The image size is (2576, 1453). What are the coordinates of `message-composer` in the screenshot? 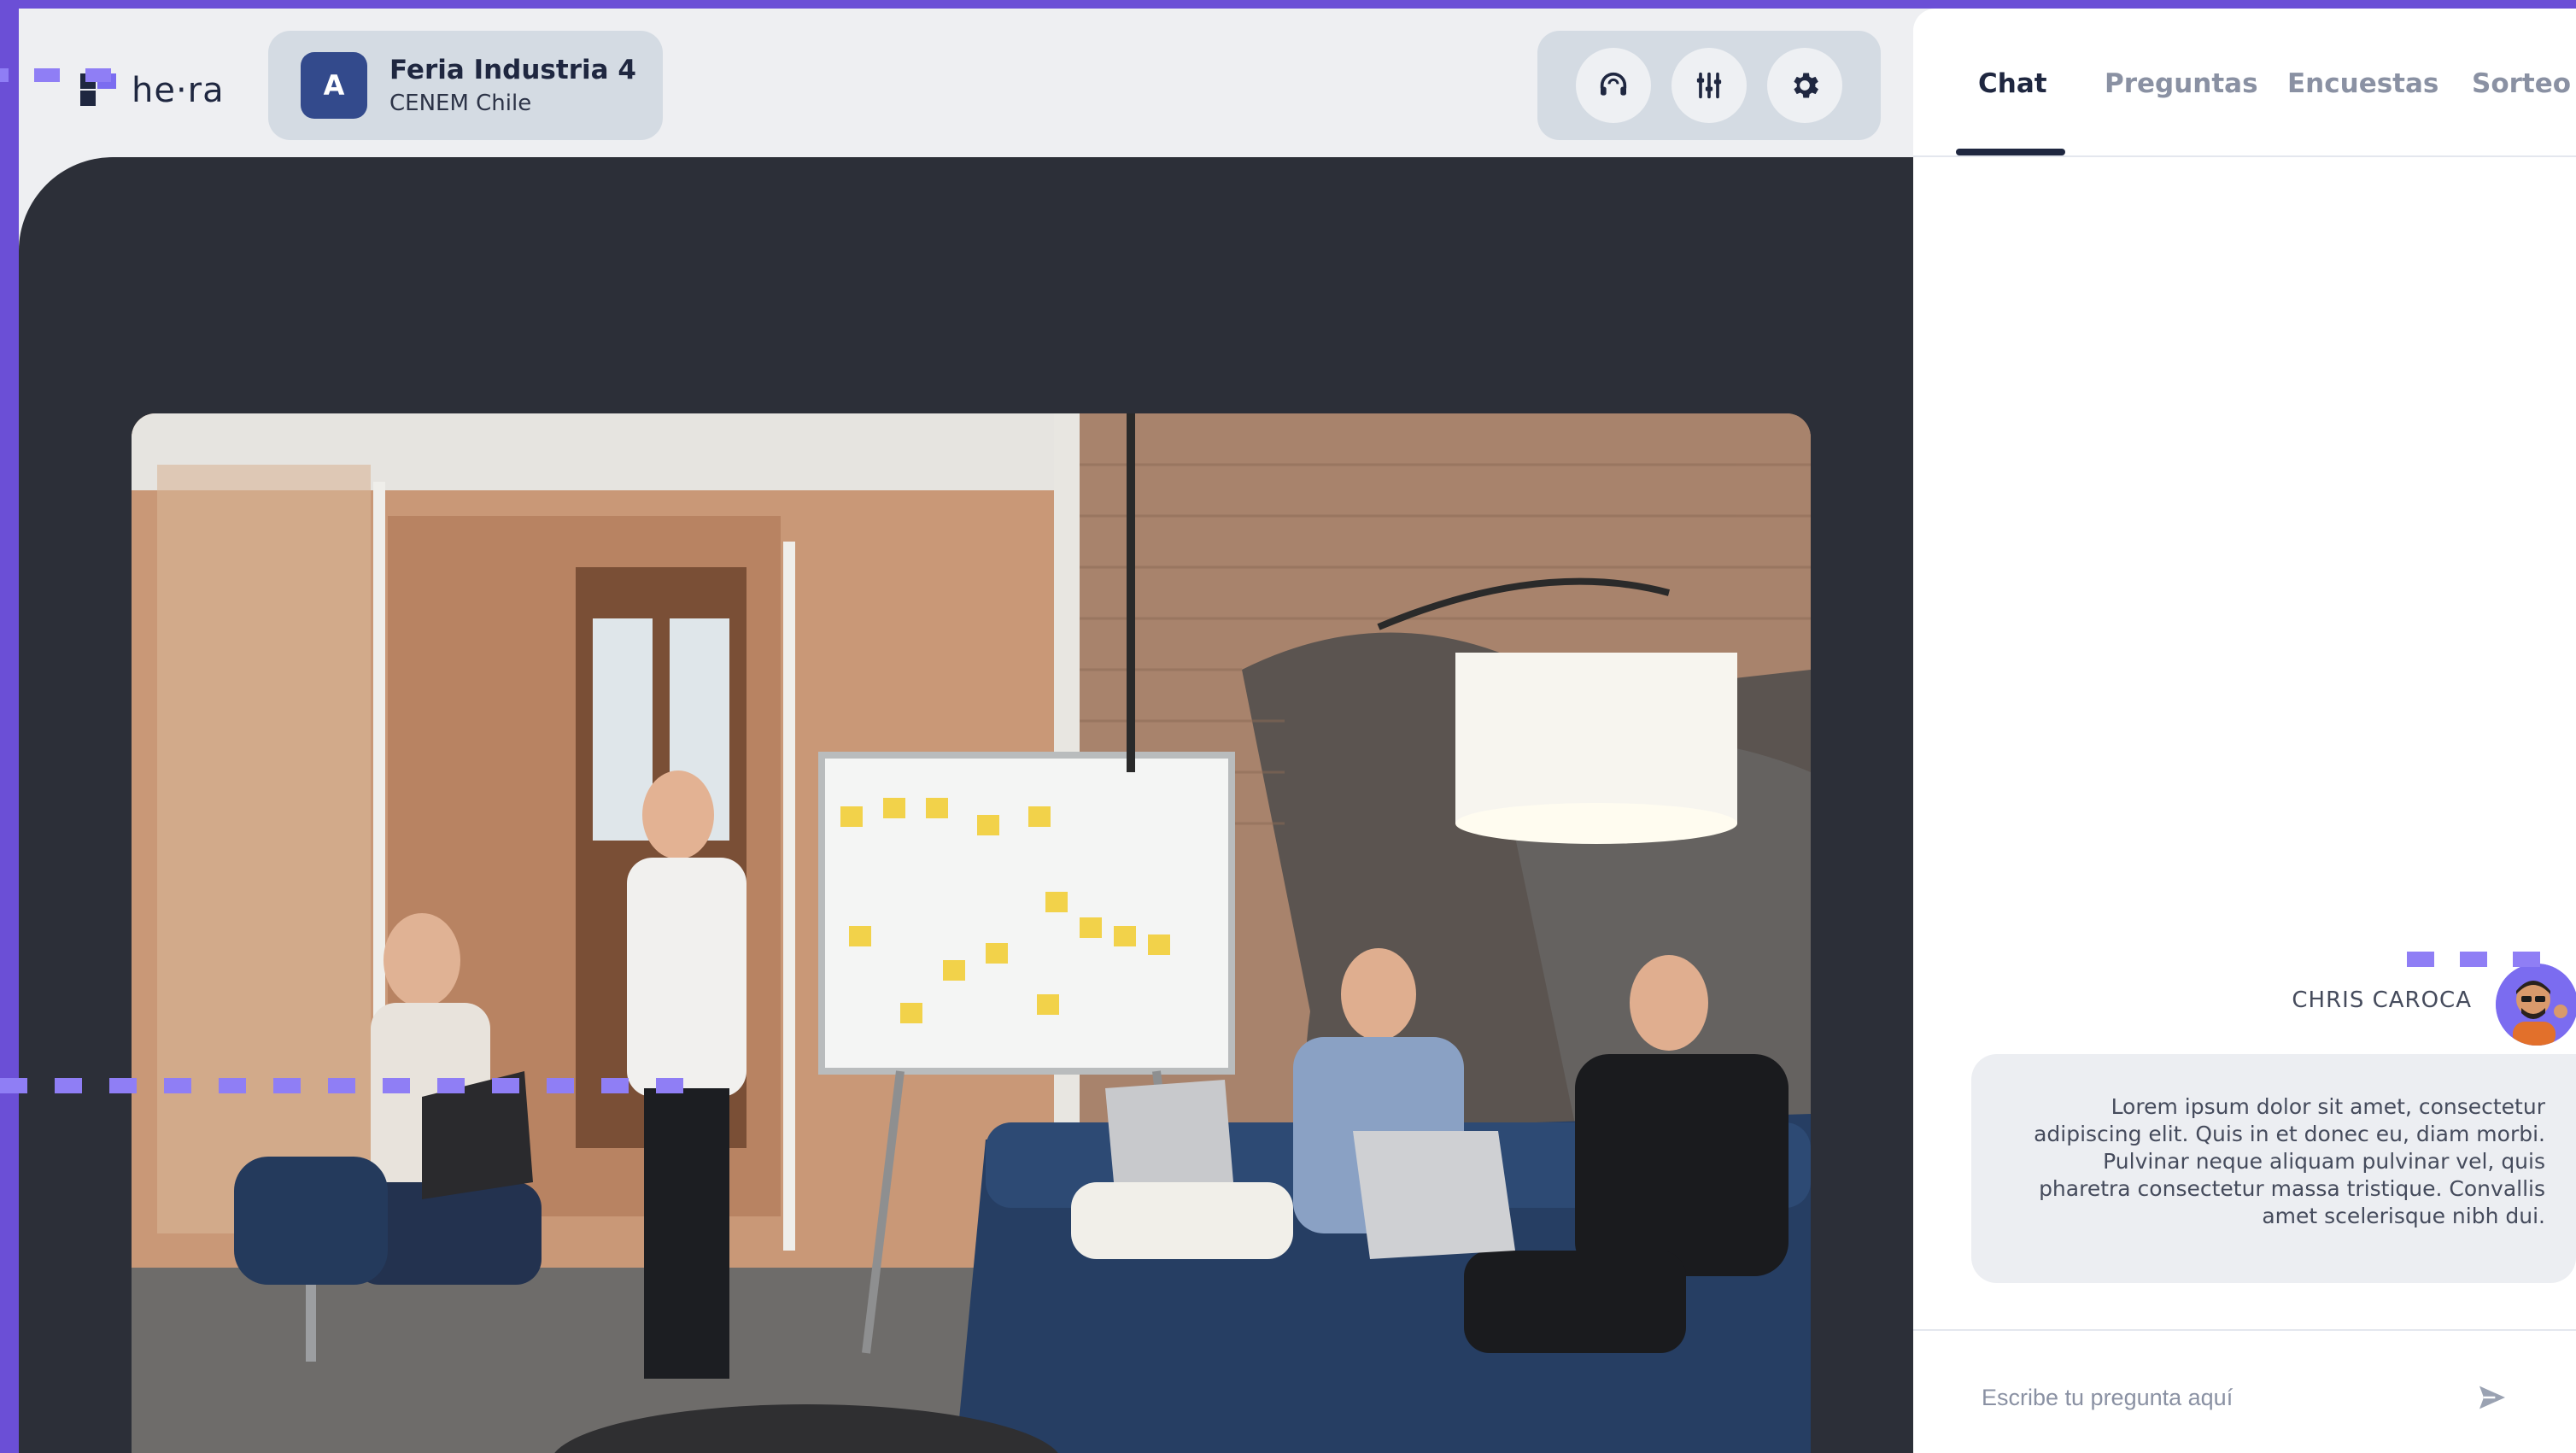 It's located at (2244, 1391).